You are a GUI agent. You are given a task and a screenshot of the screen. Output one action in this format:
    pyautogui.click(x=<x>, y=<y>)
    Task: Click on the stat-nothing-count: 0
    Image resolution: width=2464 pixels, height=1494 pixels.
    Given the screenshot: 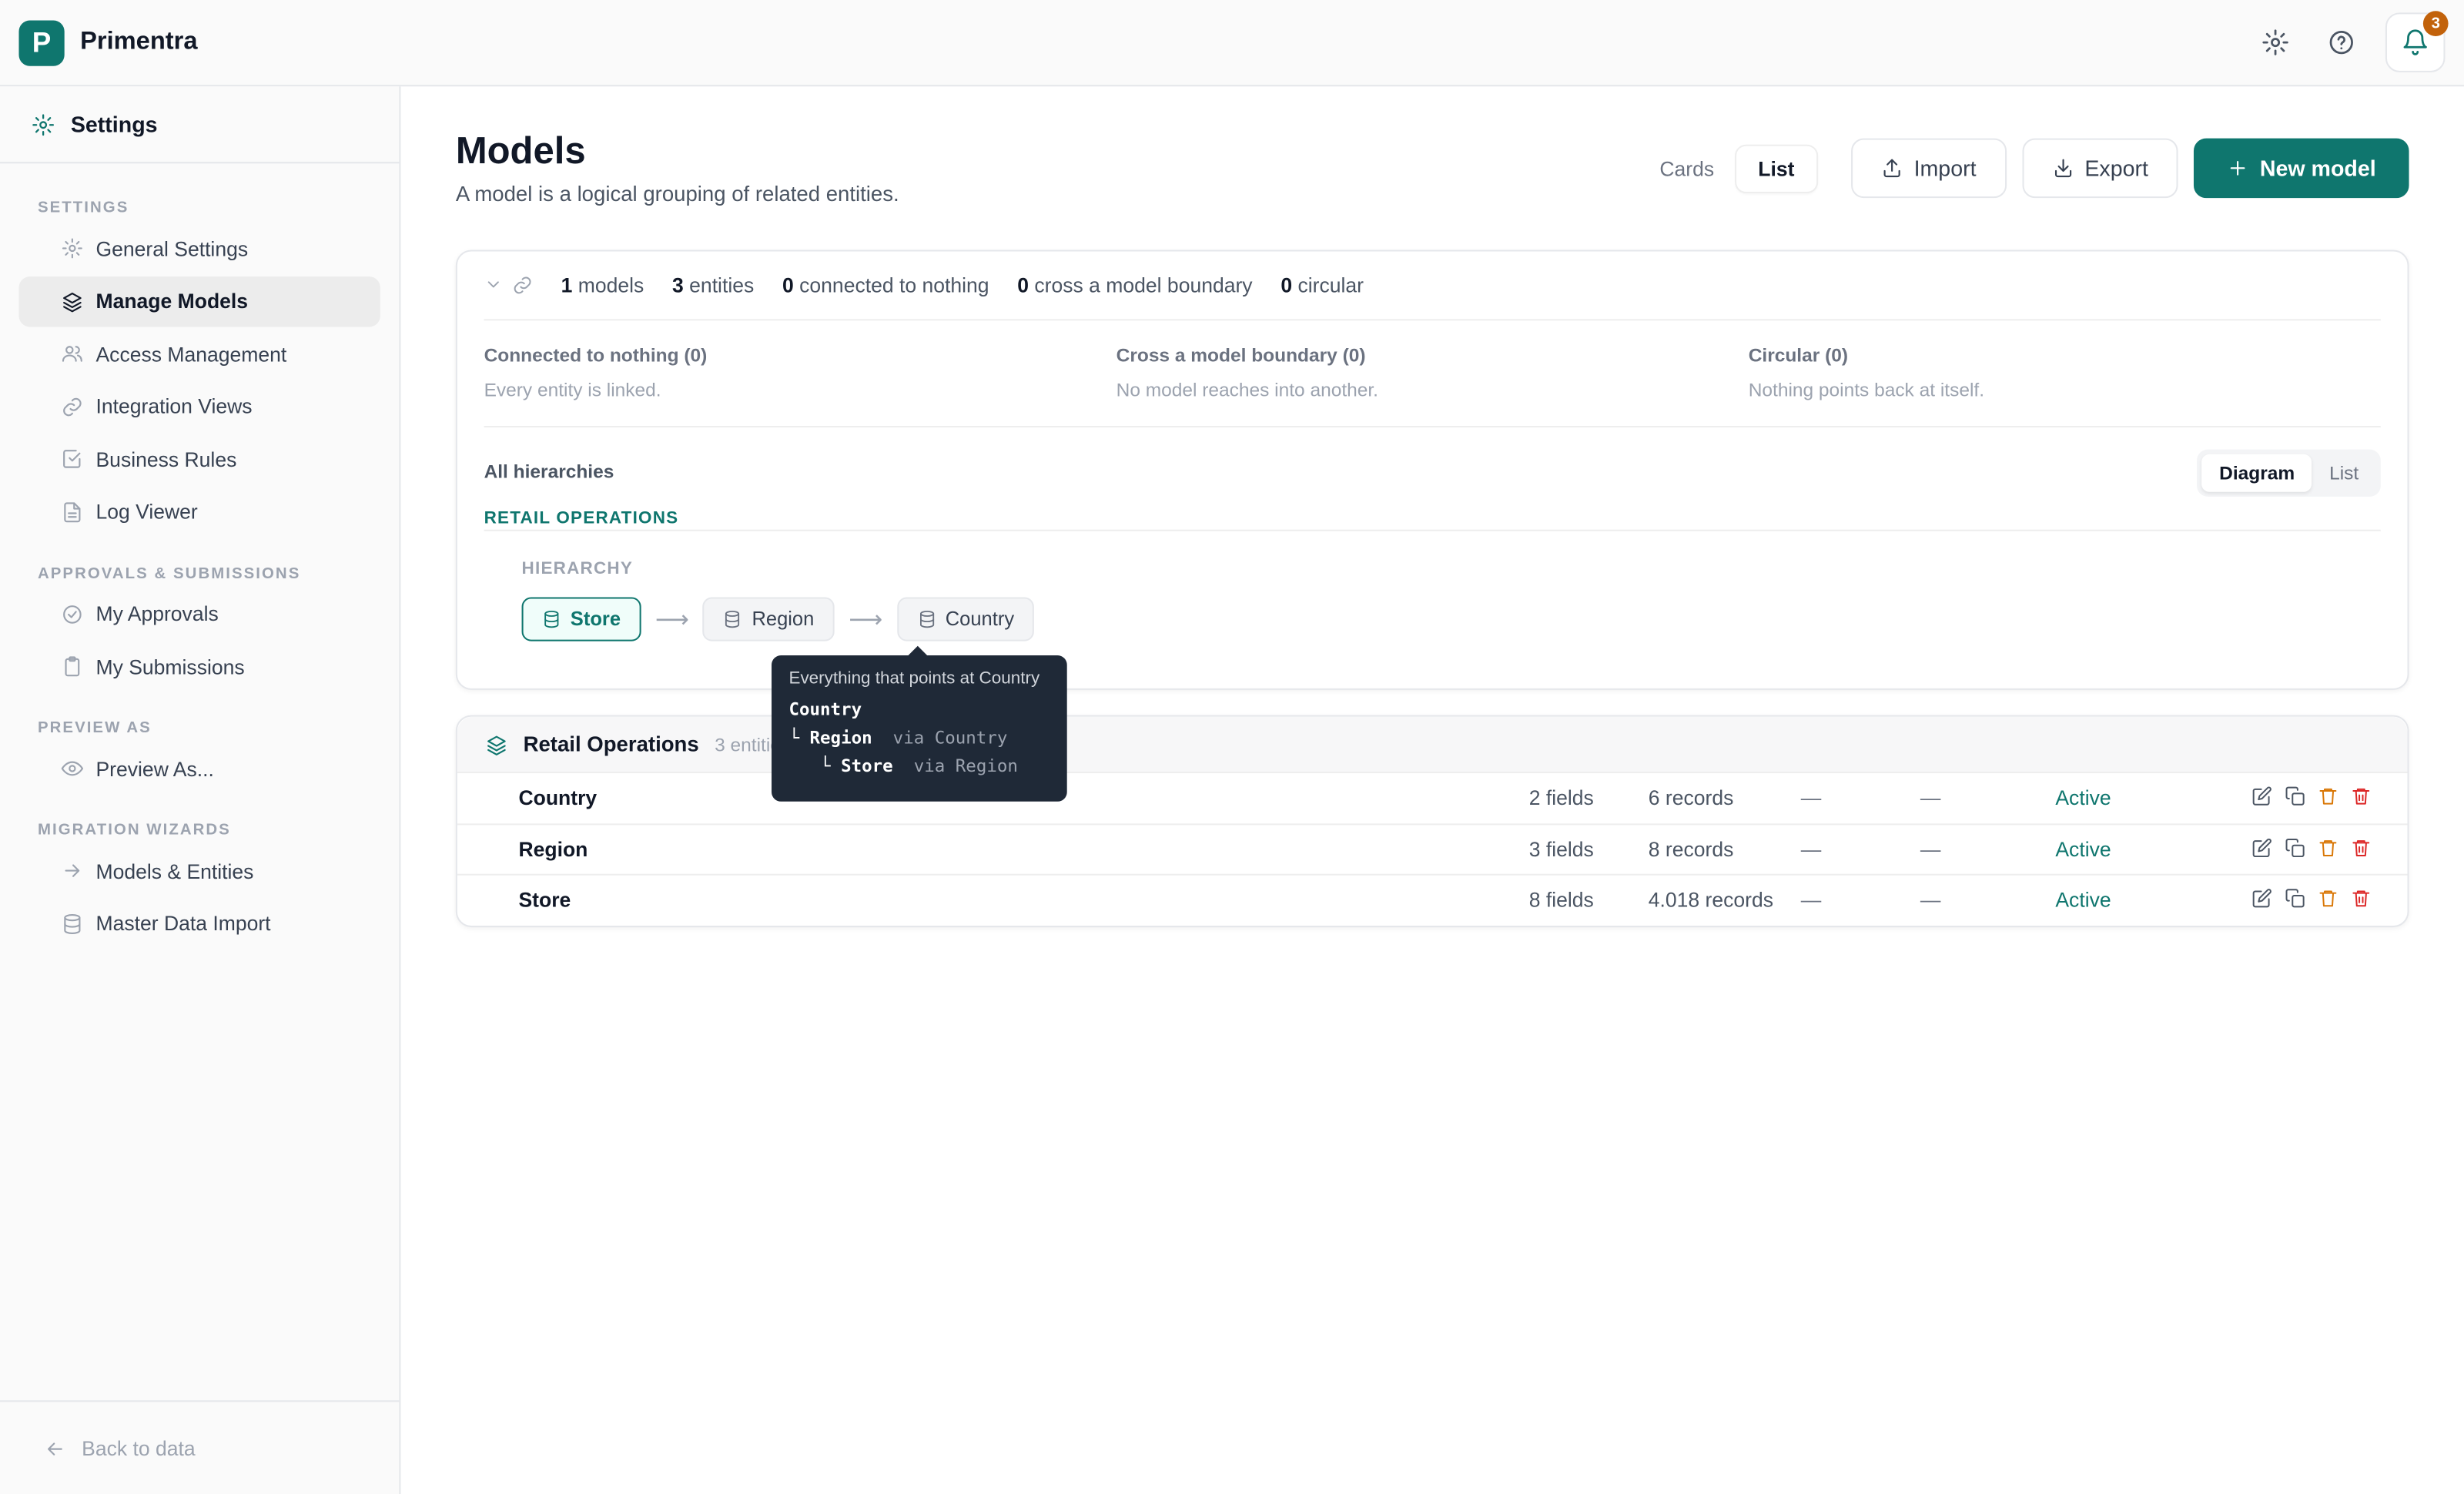 What is the action you would take?
    pyautogui.click(x=788, y=285)
    